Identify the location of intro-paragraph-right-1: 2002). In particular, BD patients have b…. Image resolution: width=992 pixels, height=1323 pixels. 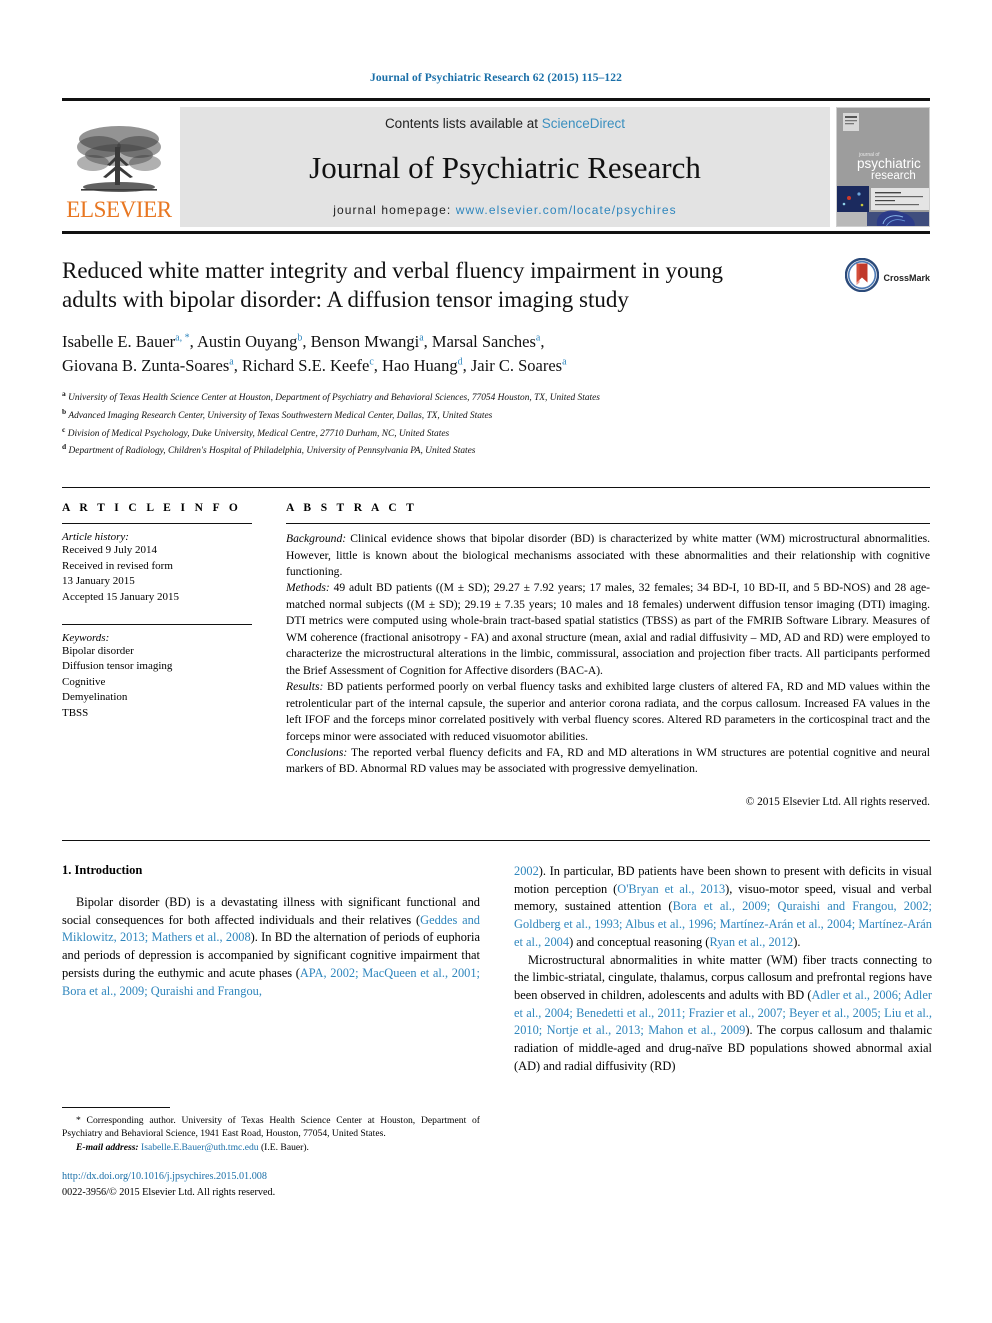
(723, 907).